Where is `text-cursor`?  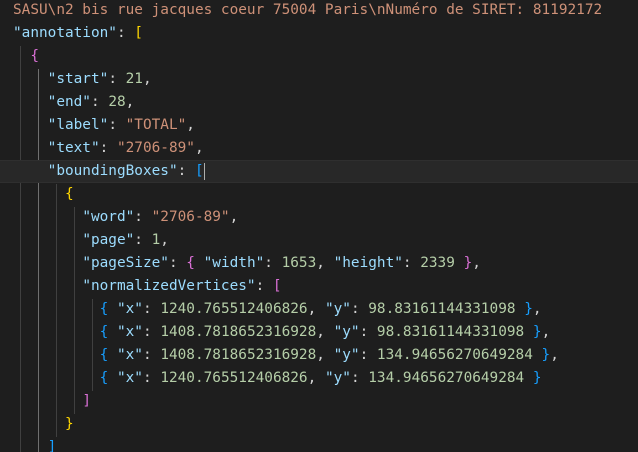
text-cursor is located at coordinates (204, 171).